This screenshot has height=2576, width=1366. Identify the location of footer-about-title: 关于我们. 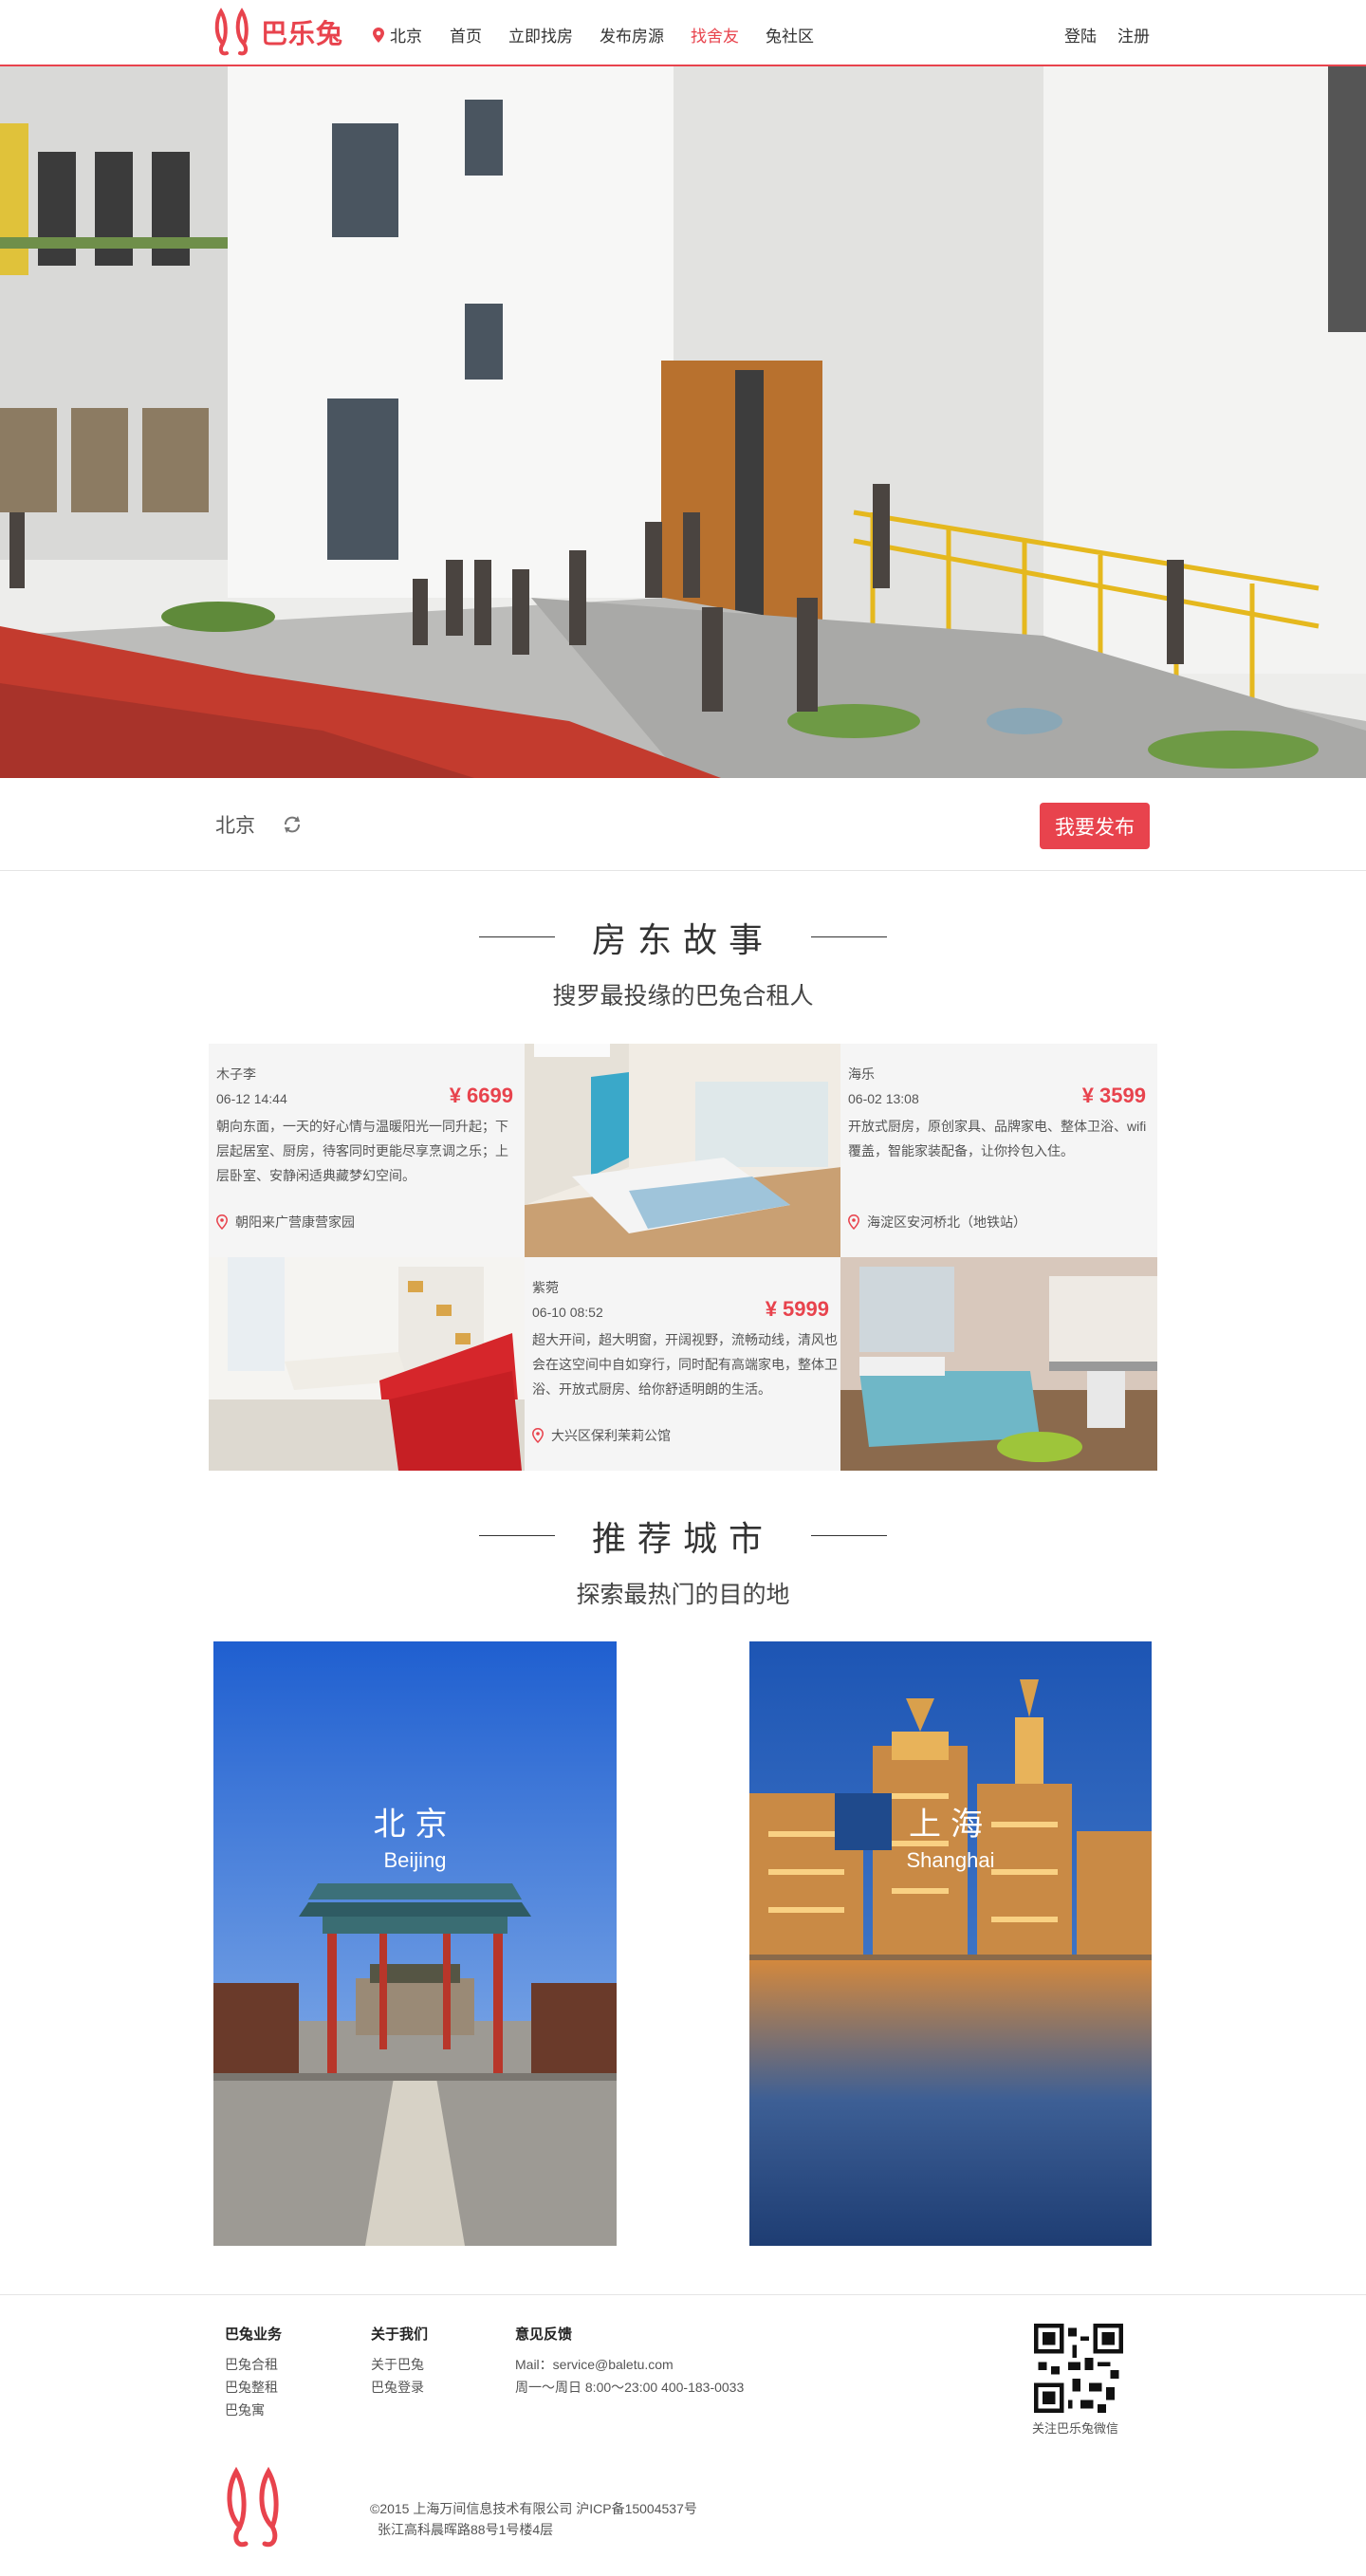
(400, 2334).